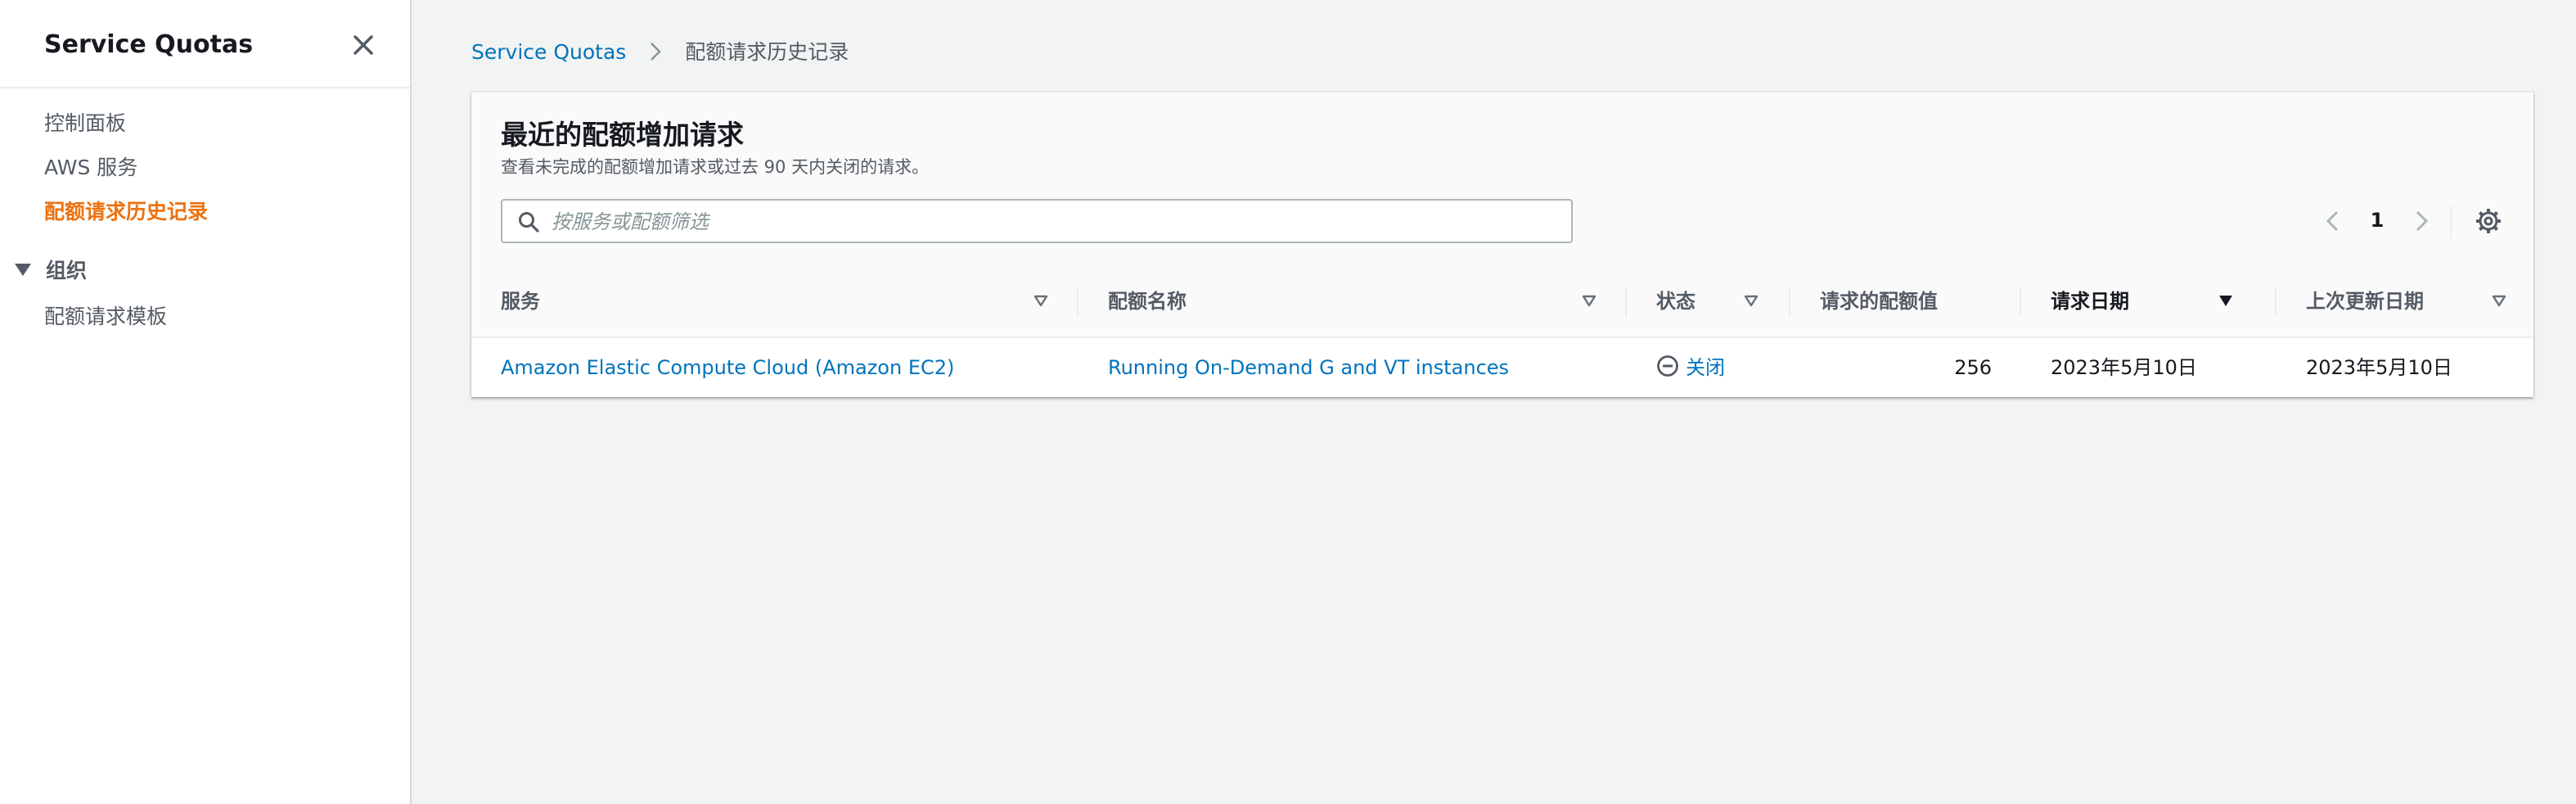 The image size is (2576, 804). What do you see at coordinates (520, 301) in the screenshot?
I see `column-header-label: 服务` at bounding box center [520, 301].